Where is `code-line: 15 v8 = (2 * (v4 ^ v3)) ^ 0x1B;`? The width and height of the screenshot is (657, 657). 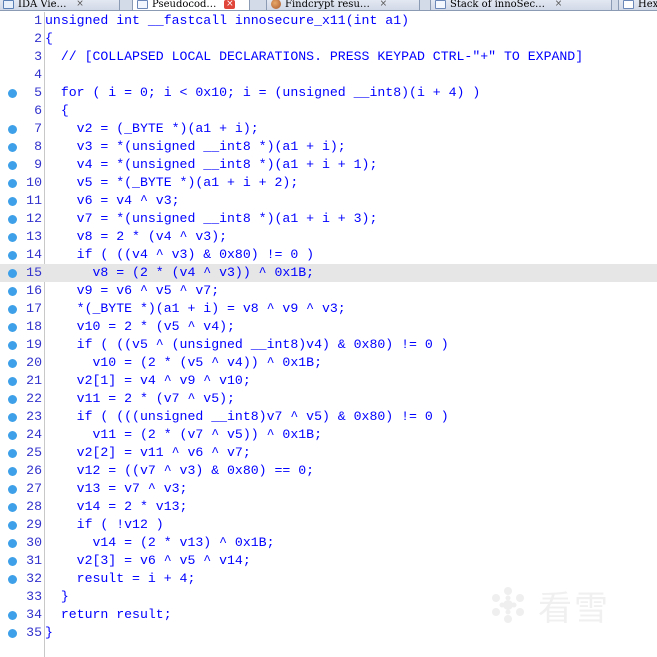
code-line: 15 v8 = (2 * (v4 ^ v3)) ^ 0x1B; is located at coordinates (328, 273).